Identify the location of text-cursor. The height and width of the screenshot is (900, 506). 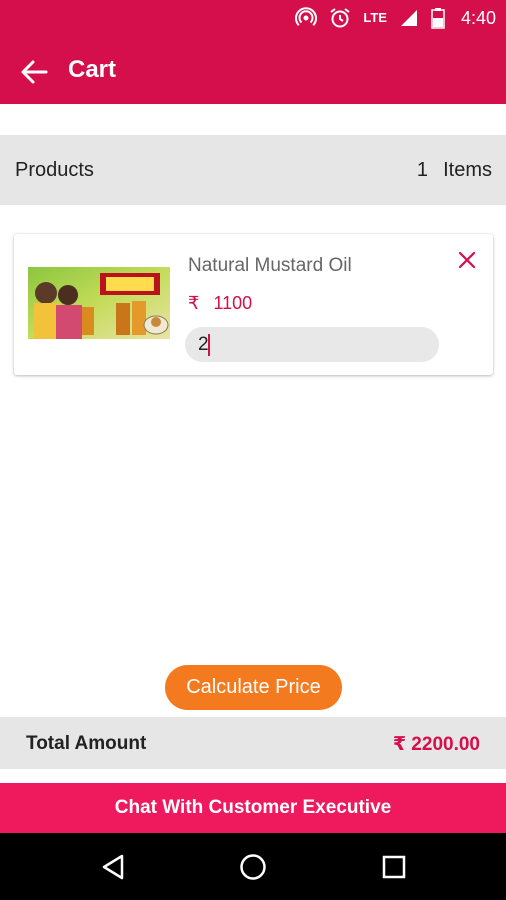
(209, 345).